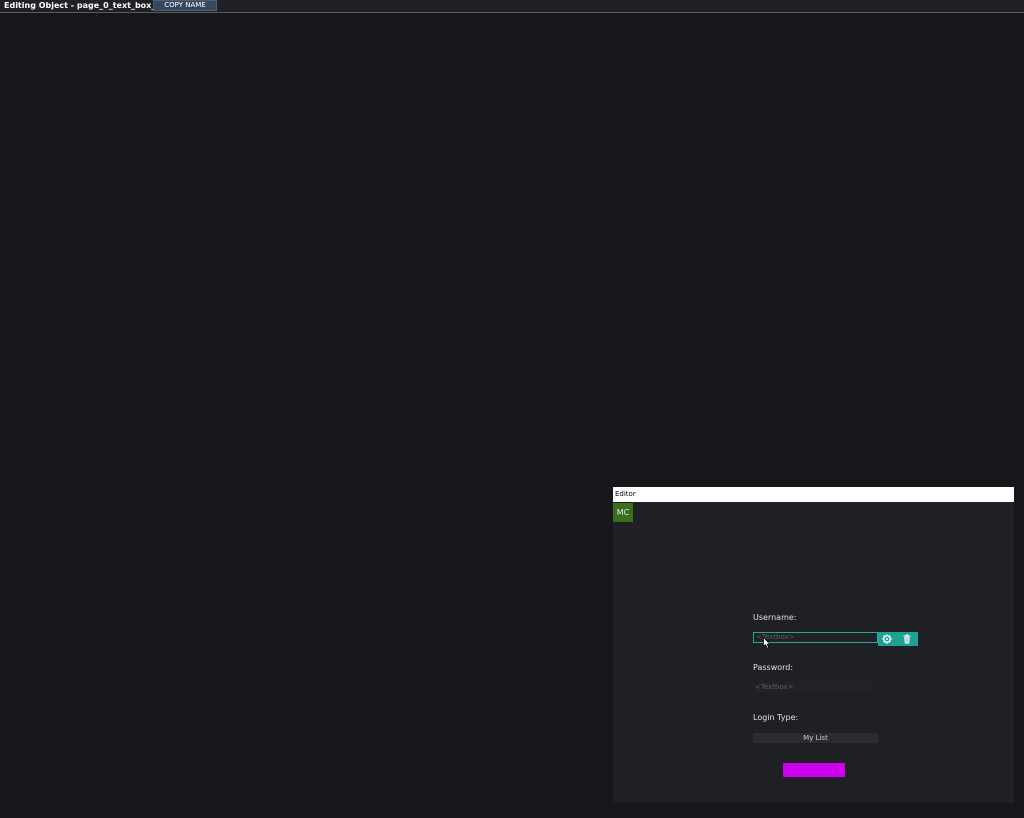 The width and height of the screenshot is (1024, 818). Describe the element at coordinates (625, 494) in the screenshot. I see `editor-title: Editor` at that location.